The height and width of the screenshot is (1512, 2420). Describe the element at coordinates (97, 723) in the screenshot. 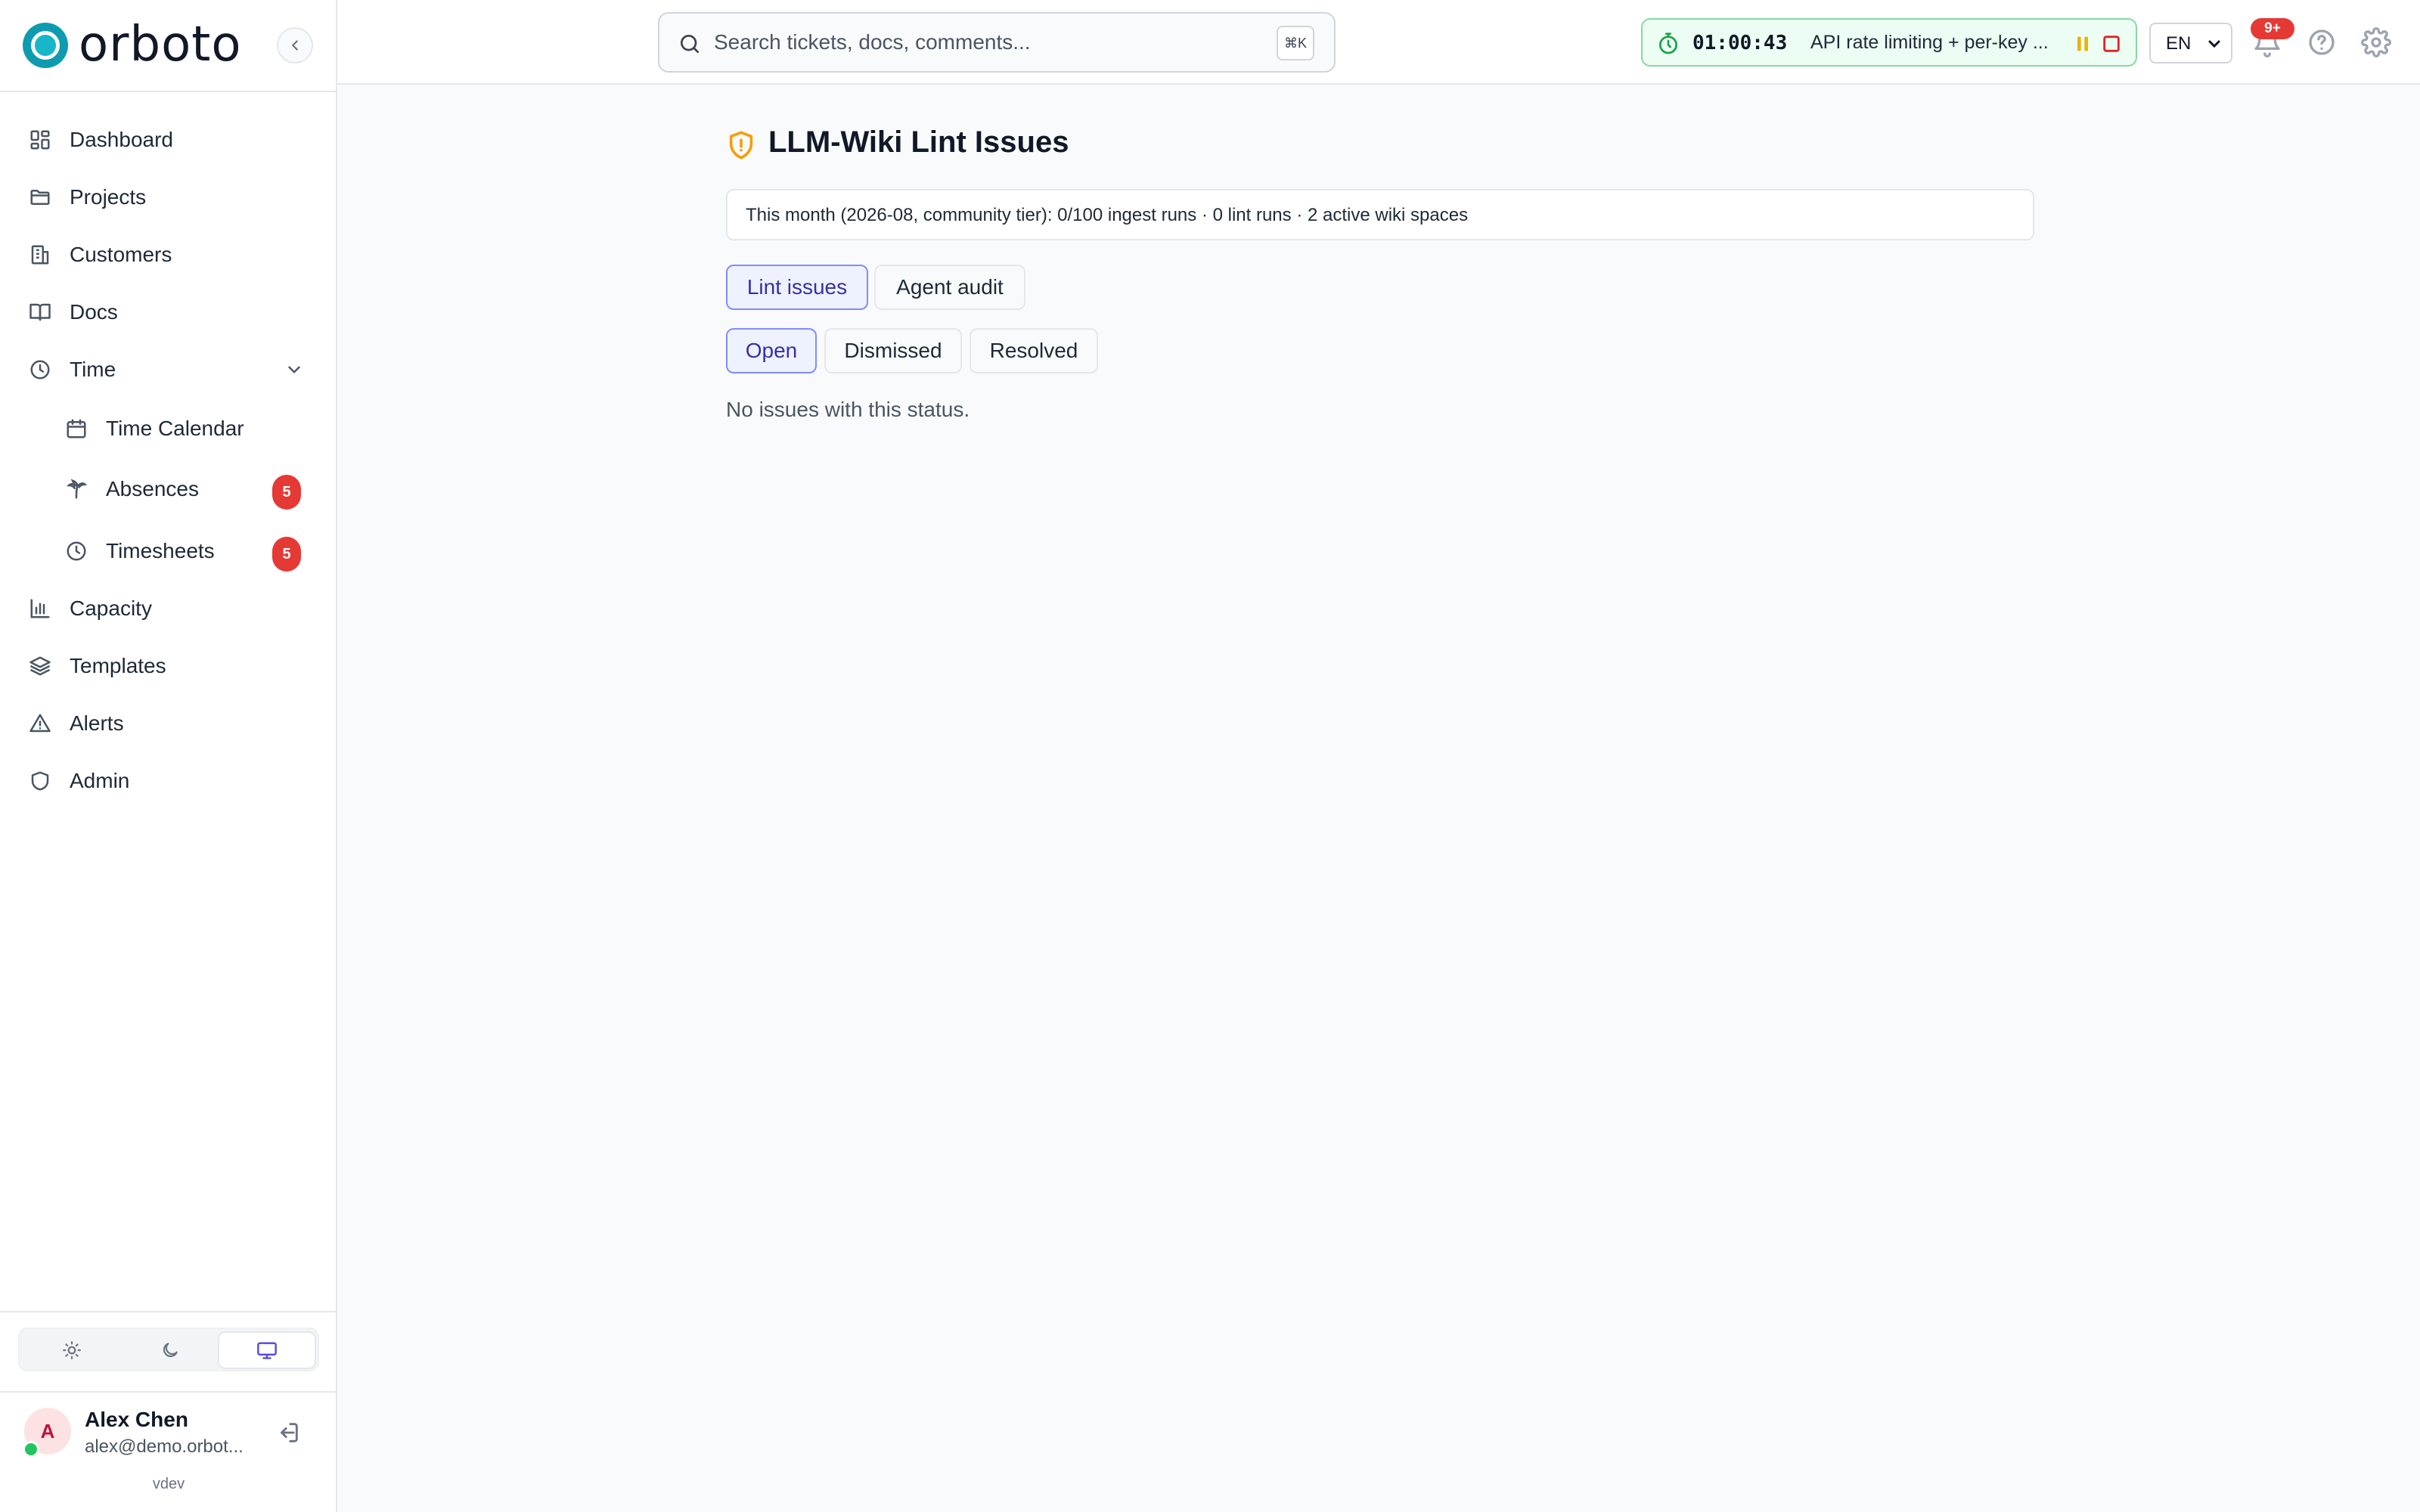

I see `sidebar-item-label: Alerts` at that location.